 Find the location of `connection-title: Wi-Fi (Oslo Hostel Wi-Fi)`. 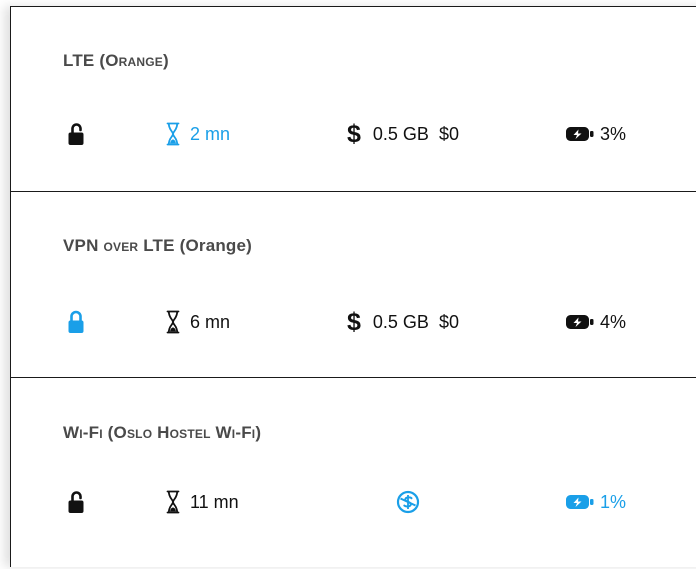

connection-title: Wi-Fi (Oslo Hostel Wi-Fi) is located at coordinates (162, 432).